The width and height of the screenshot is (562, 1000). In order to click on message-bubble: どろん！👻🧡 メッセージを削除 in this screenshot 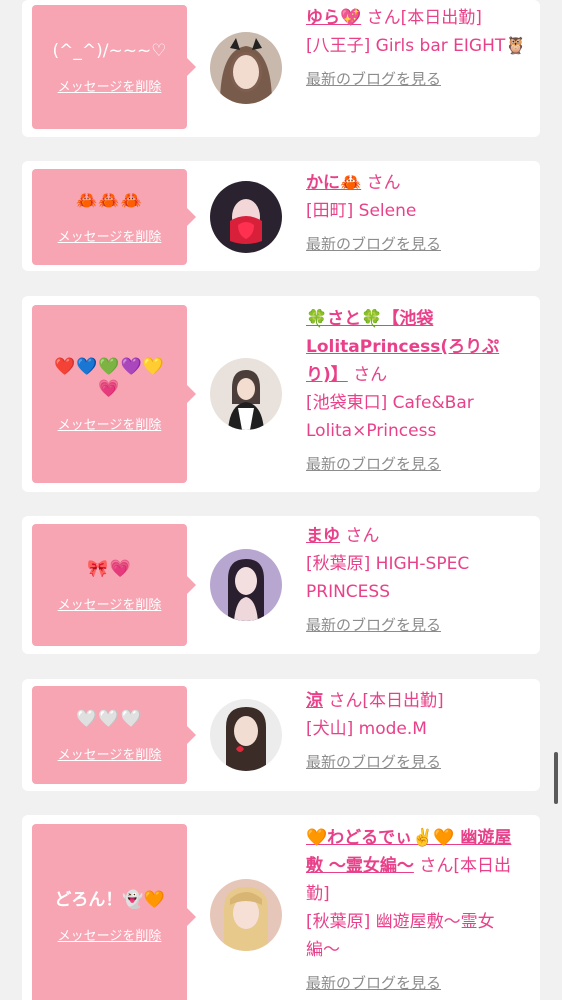, I will do `click(114, 912)`.